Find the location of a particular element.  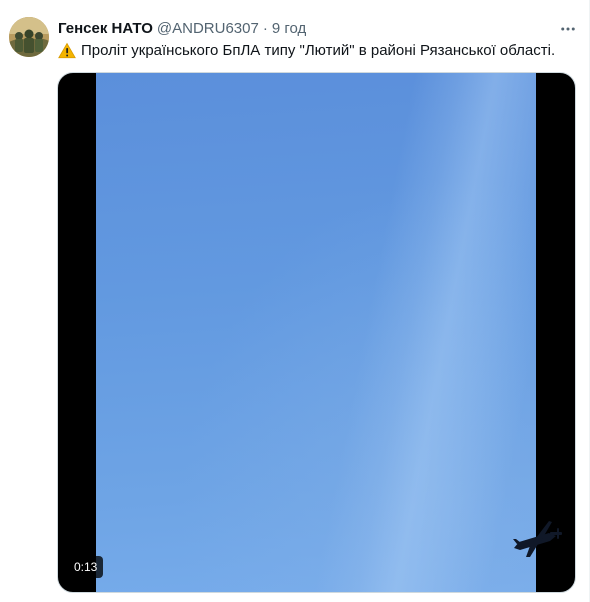

author-handle: @ANDRU6307 is located at coordinates (208, 29).